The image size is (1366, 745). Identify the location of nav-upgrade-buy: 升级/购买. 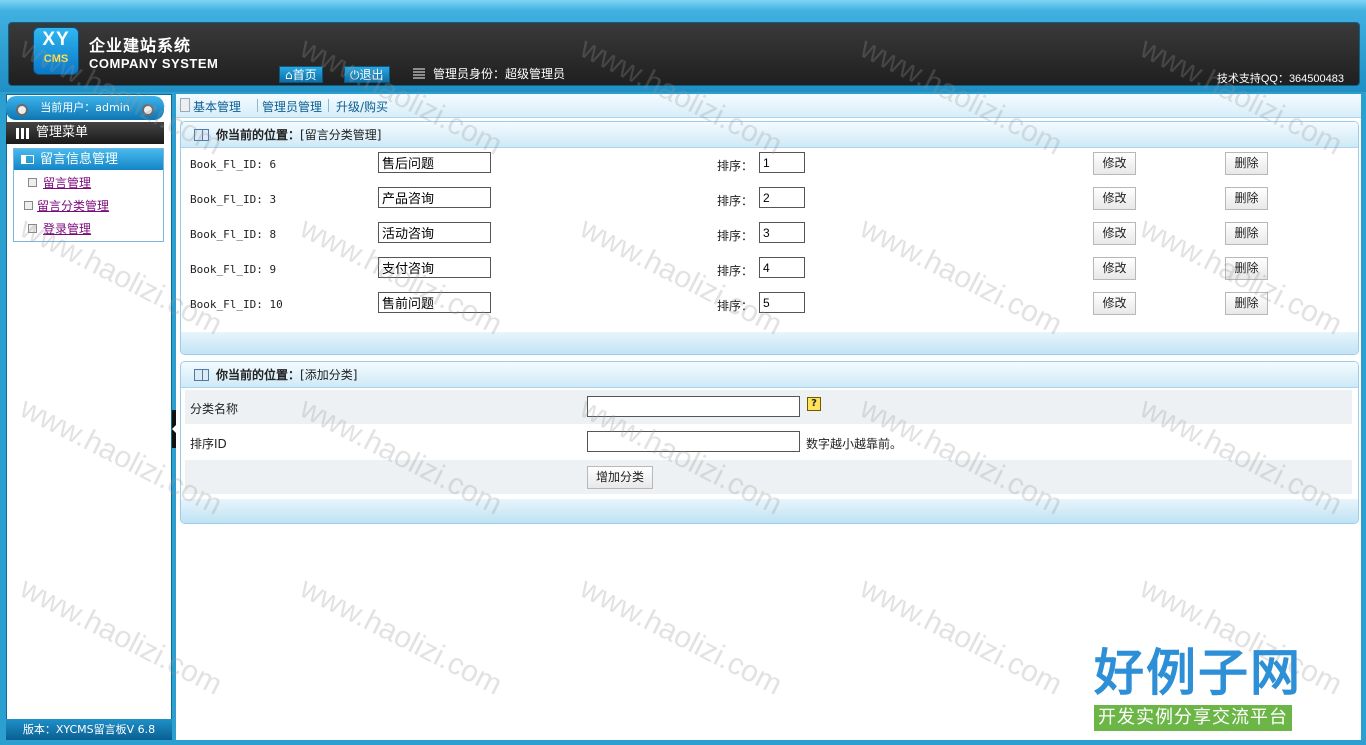
(362, 106).